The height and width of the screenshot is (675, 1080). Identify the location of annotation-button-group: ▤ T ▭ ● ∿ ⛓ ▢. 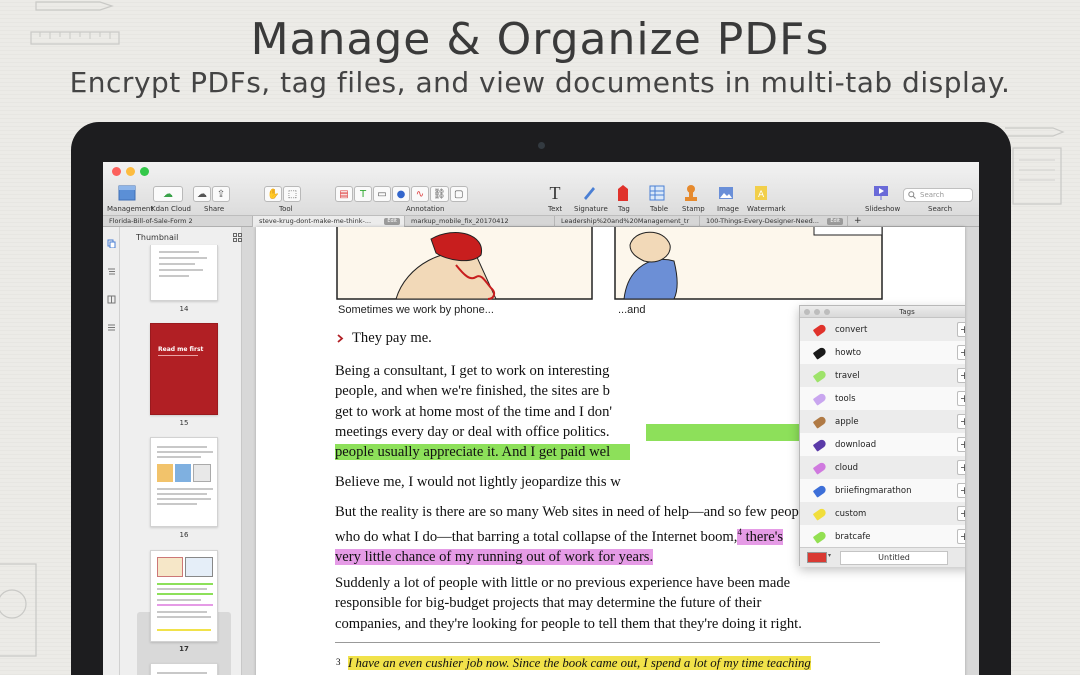
(402, 194).